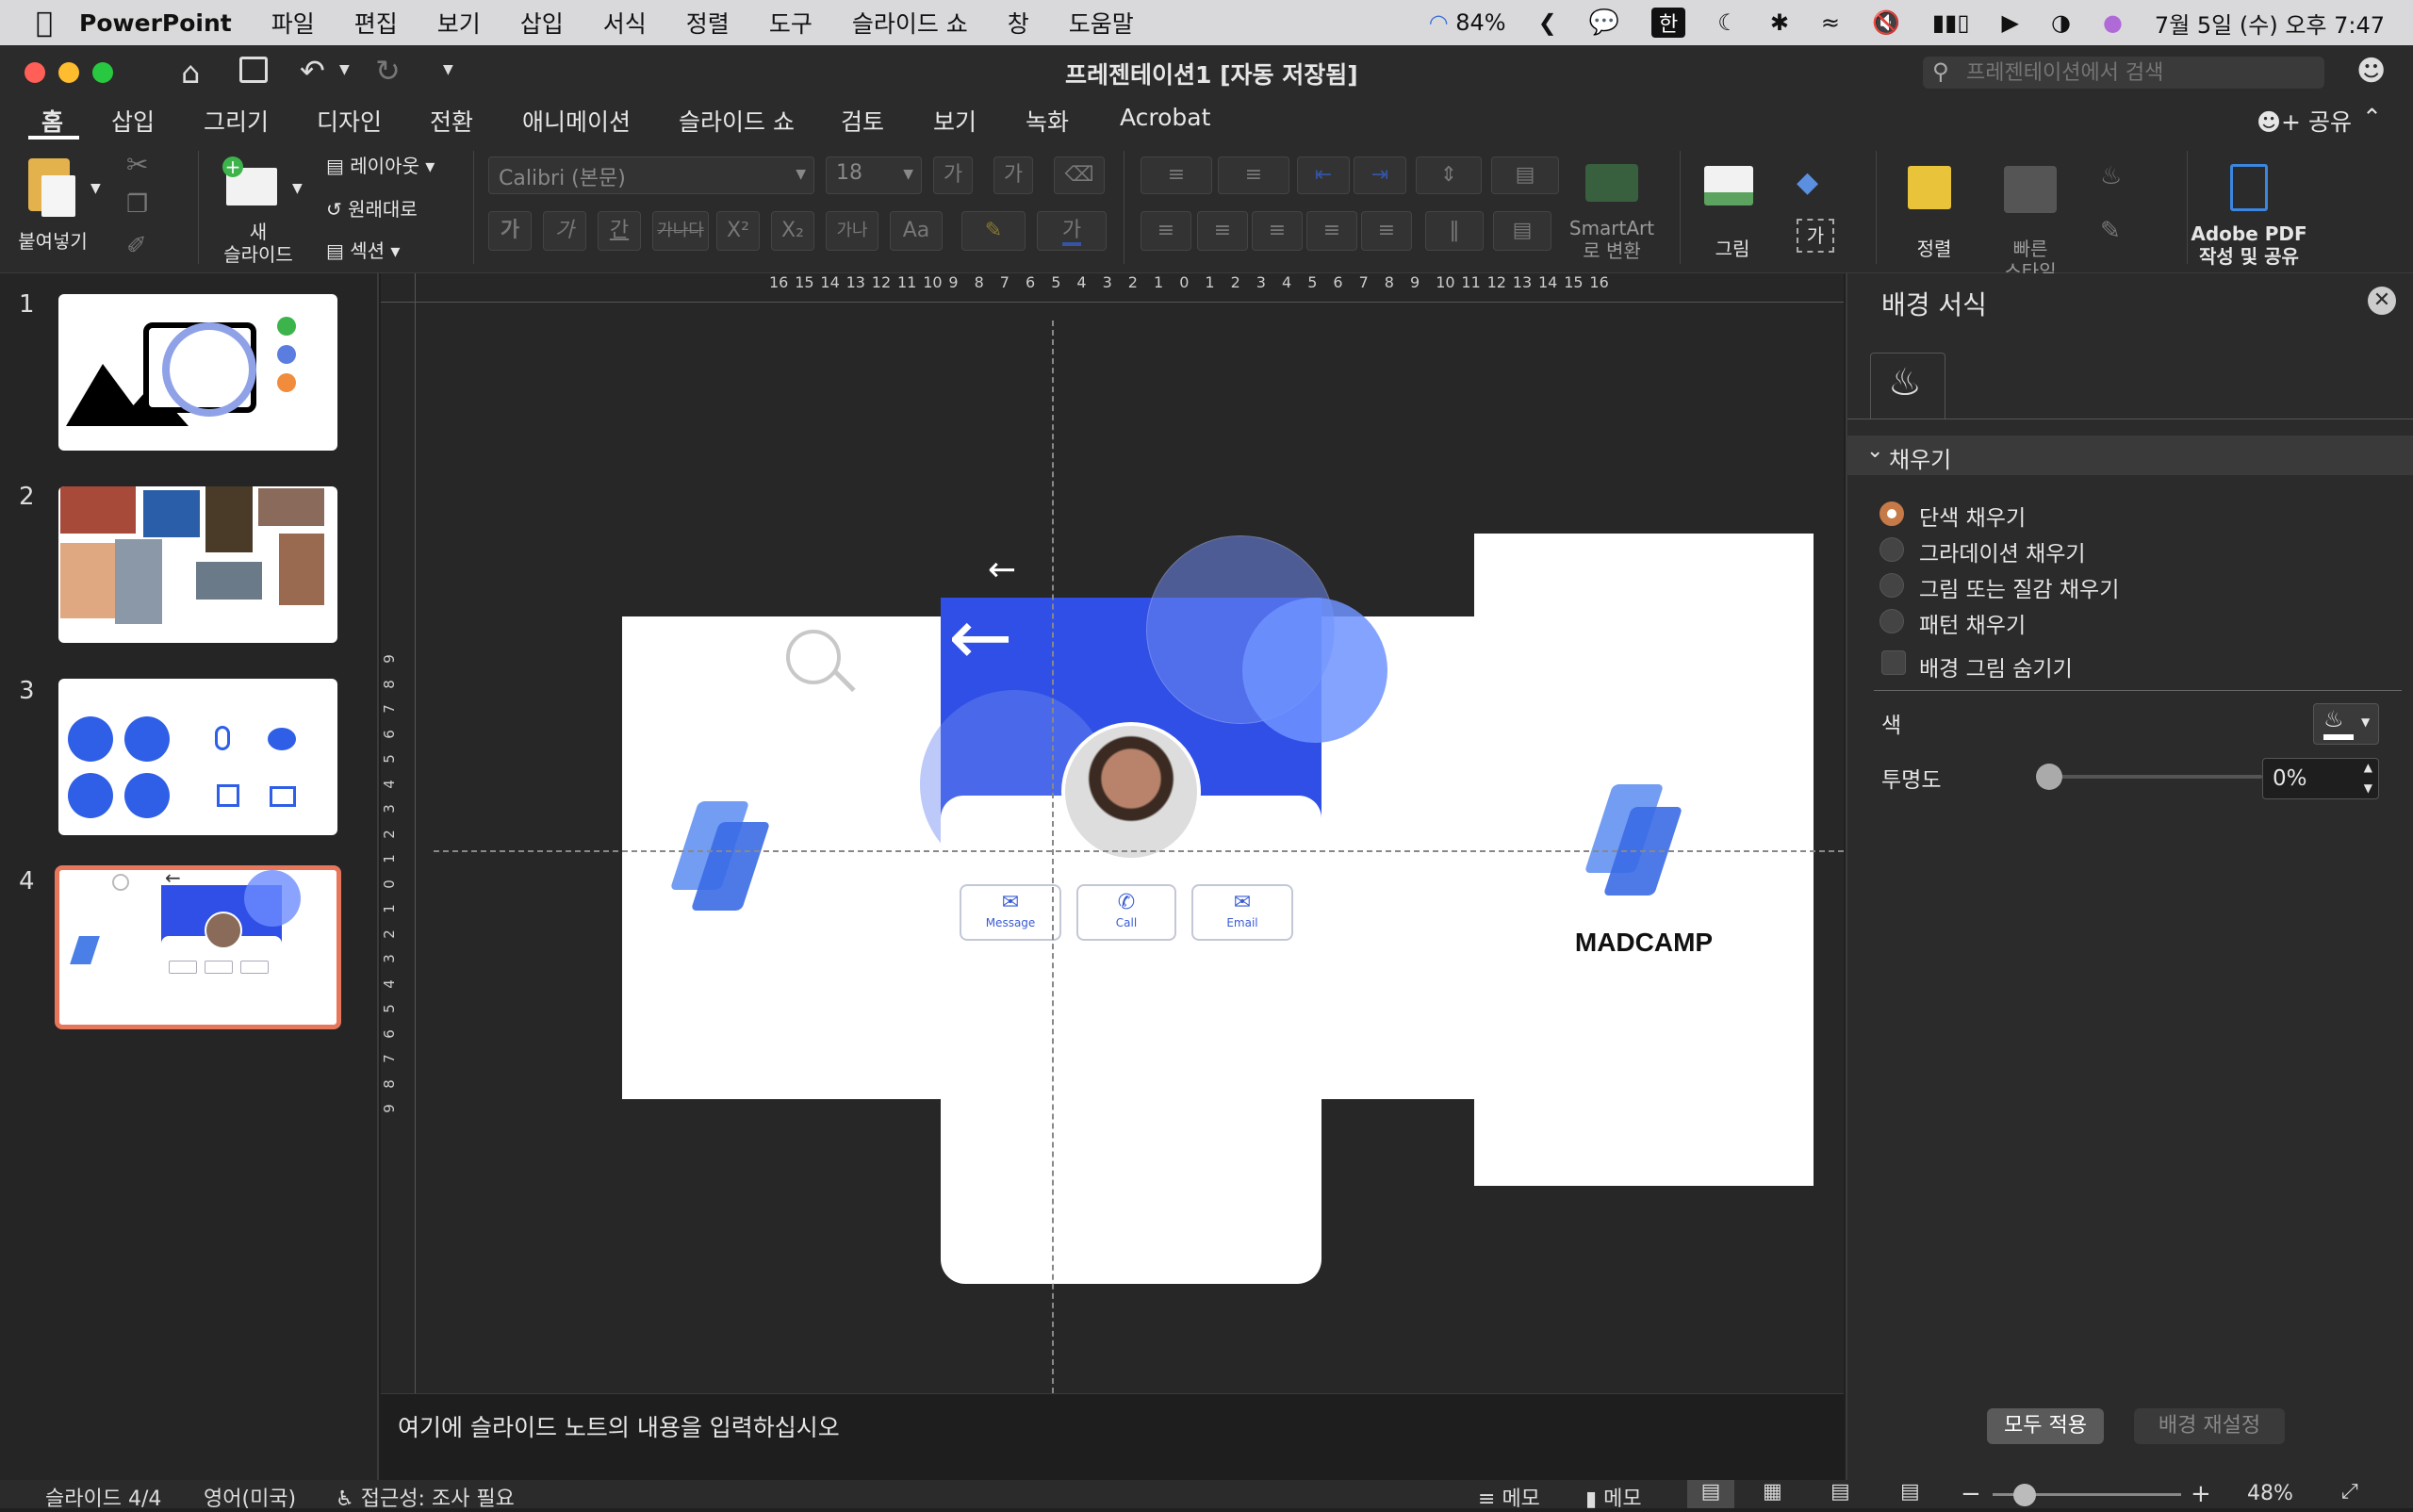  Describe the element at coordinates (1728, 22) in the screenshot. I see `moon-icon: ☾` at that location.